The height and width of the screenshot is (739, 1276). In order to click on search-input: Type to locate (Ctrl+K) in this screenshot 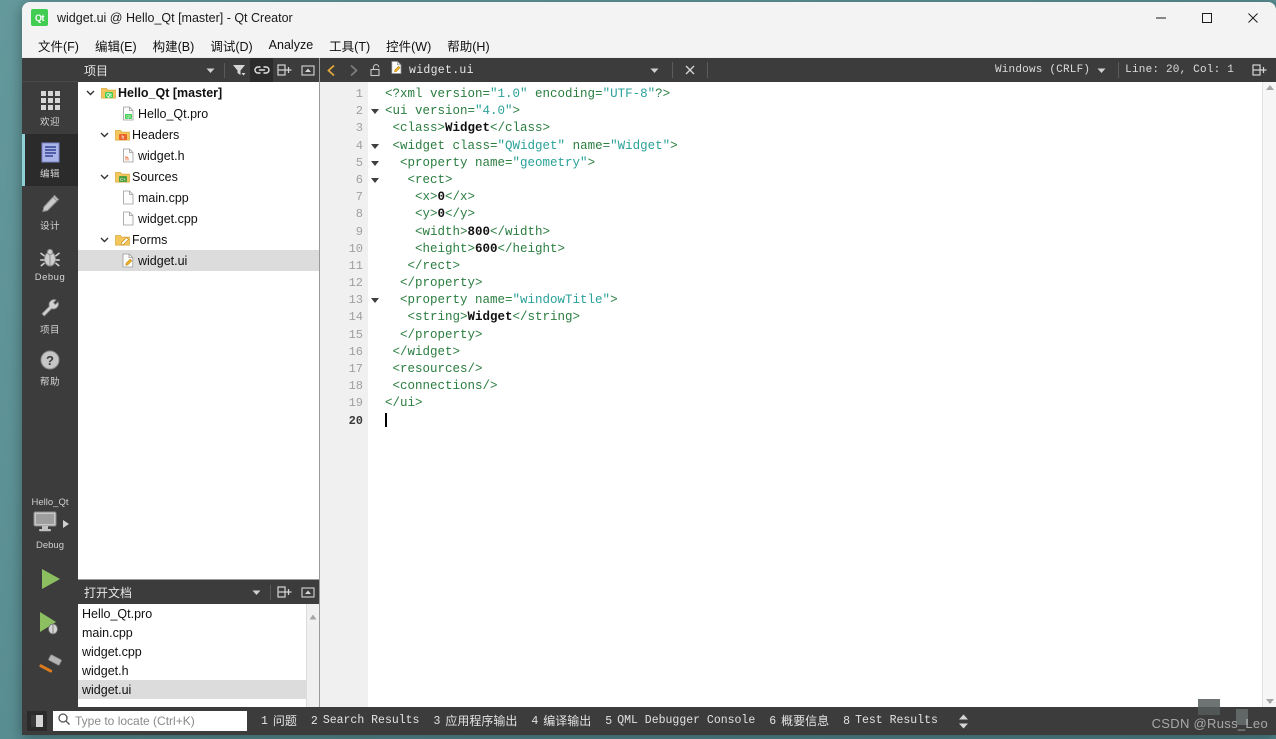, I will do `click(150, 721)`.